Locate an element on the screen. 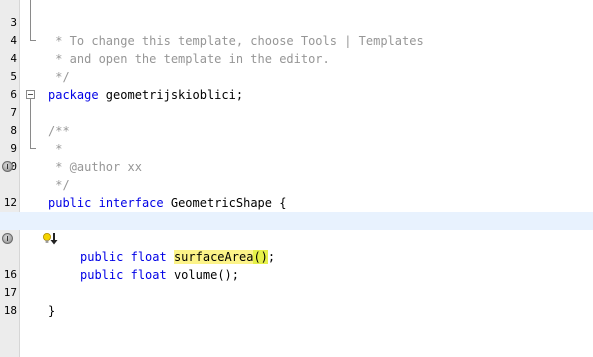 This screenshot has width=593, height=357. code-line: 4 * and open the template in the editor. is located at coordinates (296, 40).